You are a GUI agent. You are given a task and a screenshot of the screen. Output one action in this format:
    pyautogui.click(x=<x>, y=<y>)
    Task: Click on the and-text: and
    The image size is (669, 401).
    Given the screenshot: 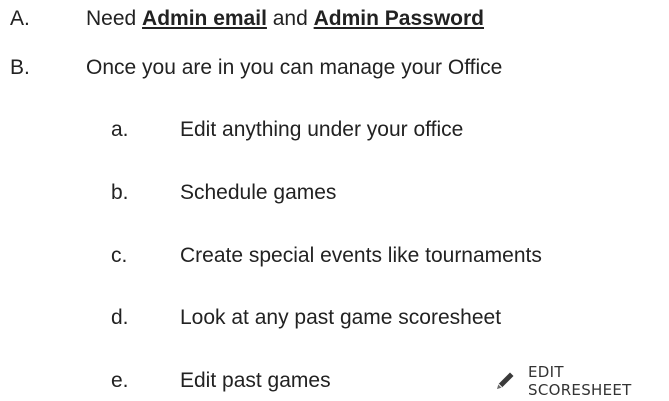 What is the action you would take?
    pyautogui.click(x=290, y=18)
    